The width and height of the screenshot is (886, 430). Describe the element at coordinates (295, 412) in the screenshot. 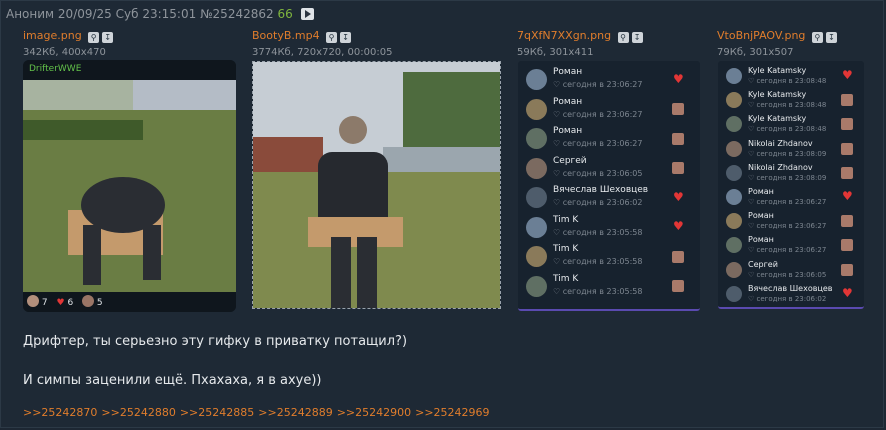

I see `reply-link: >>25242889` at that location.